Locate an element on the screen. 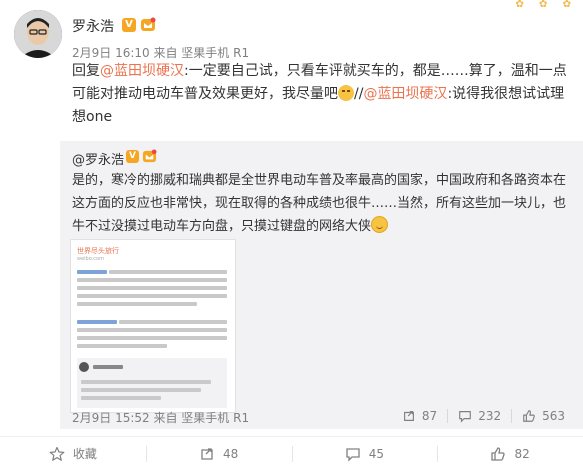  repost-comment-button: 232 is located at coordinates (479, 416).